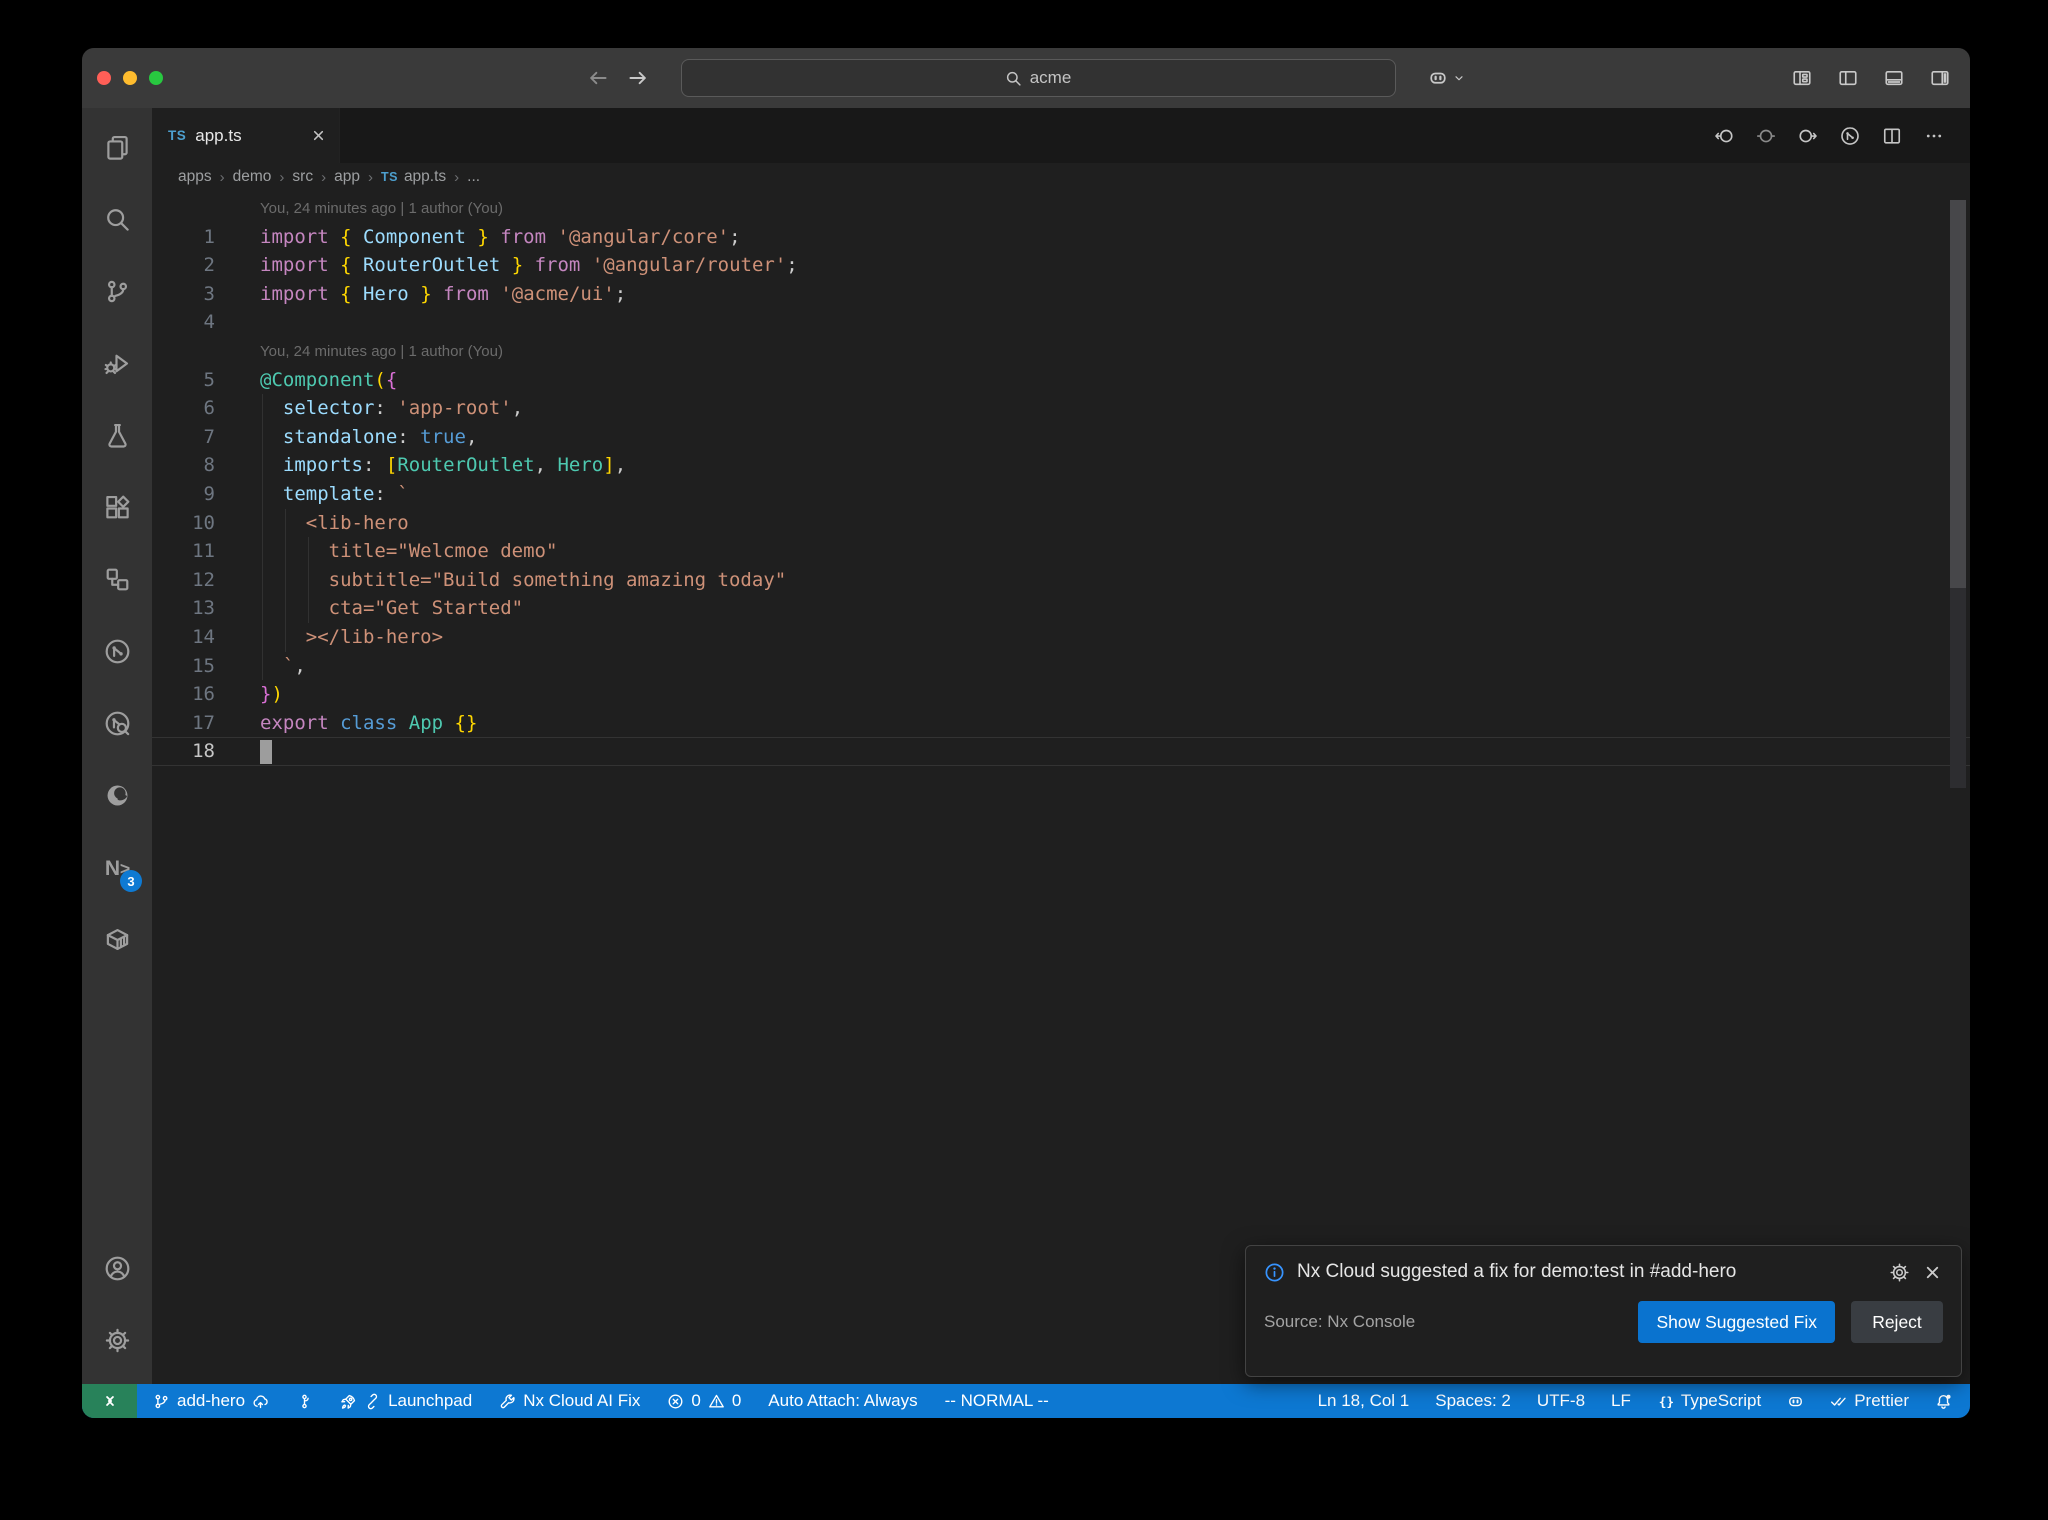 The height and width of the screenshot is (1520, 2048). Describe the element at coordinates (381, 208) in the screenshot. I see `git-blame-annotation: You, 24 minutes ago | 1 author (You)` at that location.